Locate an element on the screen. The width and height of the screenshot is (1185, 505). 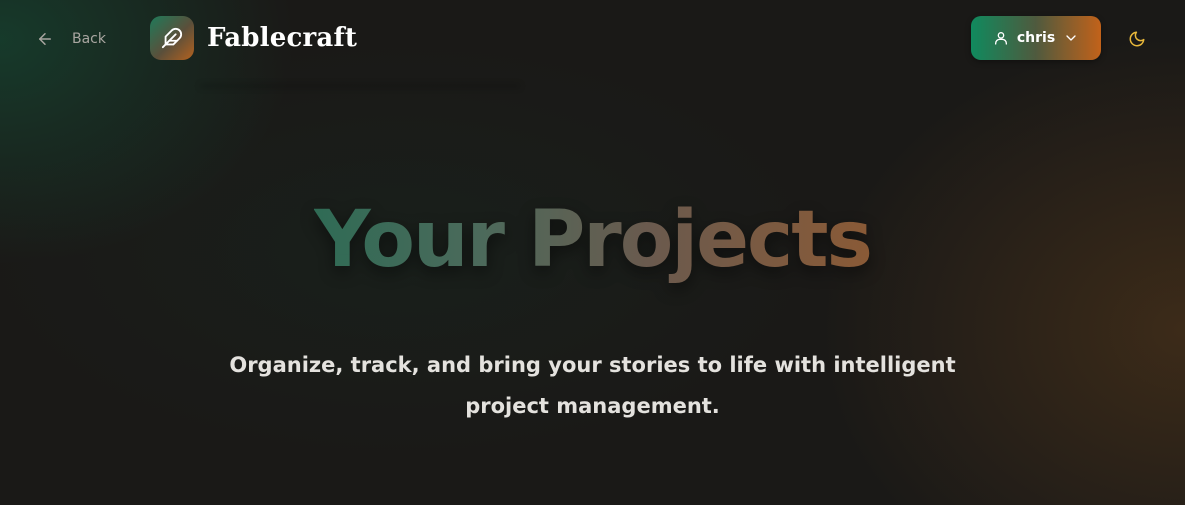
user-menu-button: chris is located at coordinates (1036, 38).